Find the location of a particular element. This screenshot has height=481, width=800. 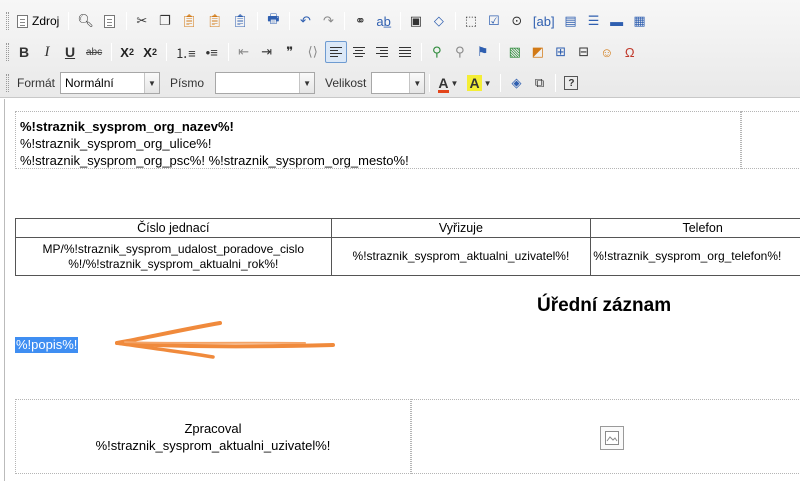

maximize-button: ◈ is located at coordinates (516, 83).